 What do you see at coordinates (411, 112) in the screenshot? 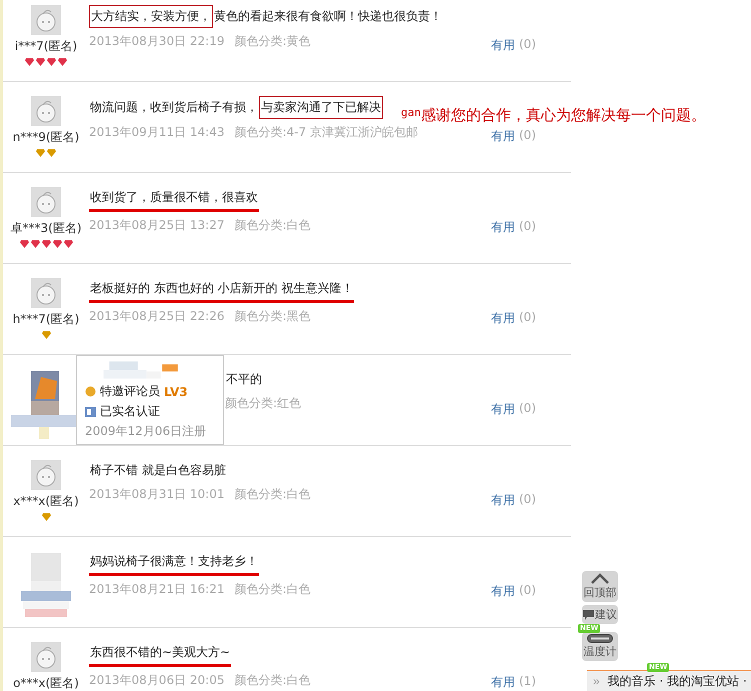
I see `annotation-text: gan` at bounding box center [411, 112].